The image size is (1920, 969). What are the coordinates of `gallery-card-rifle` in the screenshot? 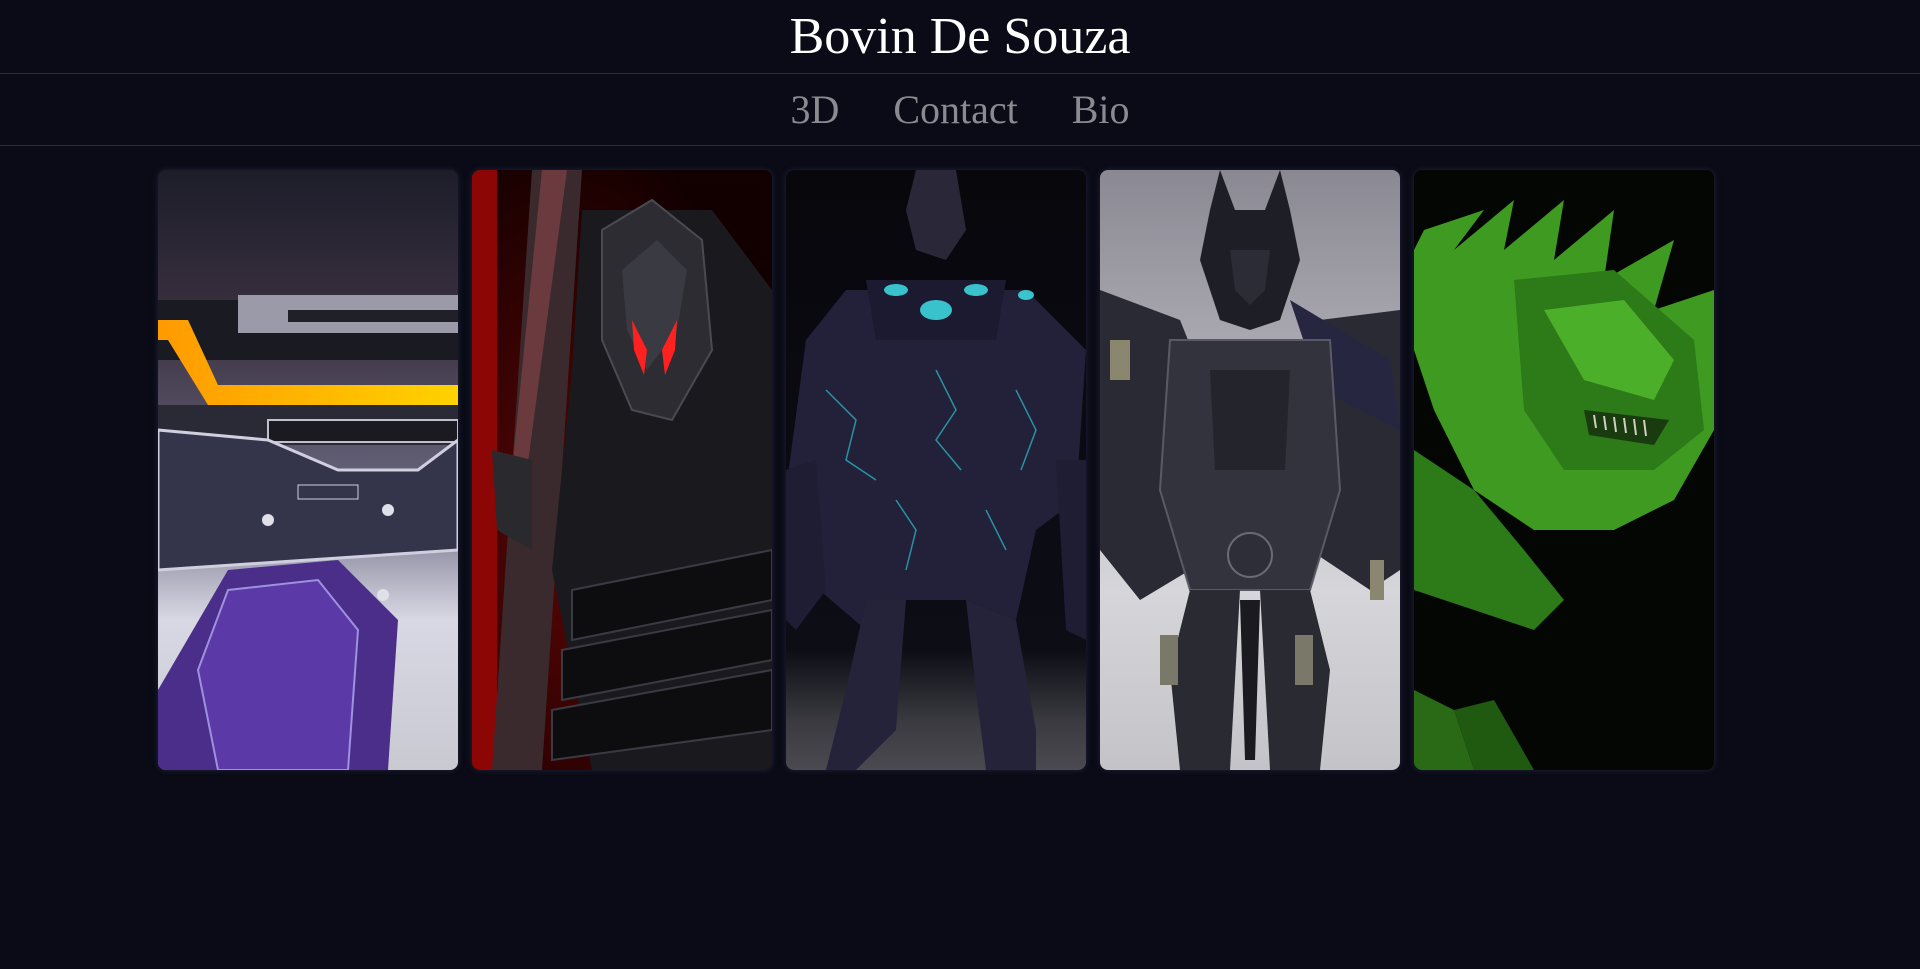 It's located at (308, 470).